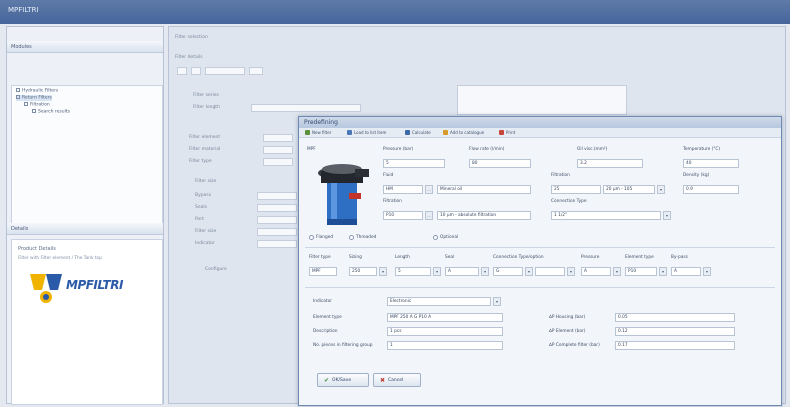 Image resolution: width=790 pixels, height=407 pixels. I want to click on bg-label: Filter length, so click(206, 107).